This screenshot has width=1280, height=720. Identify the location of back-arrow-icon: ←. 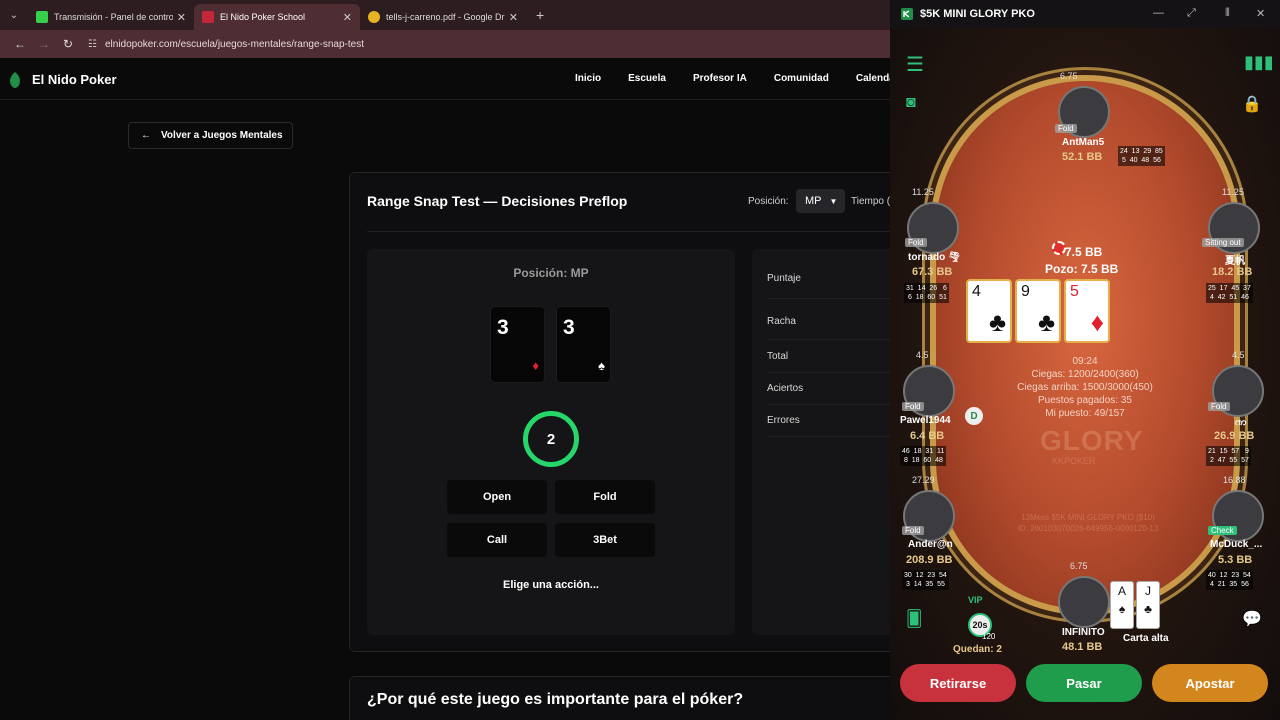
(20, 44).